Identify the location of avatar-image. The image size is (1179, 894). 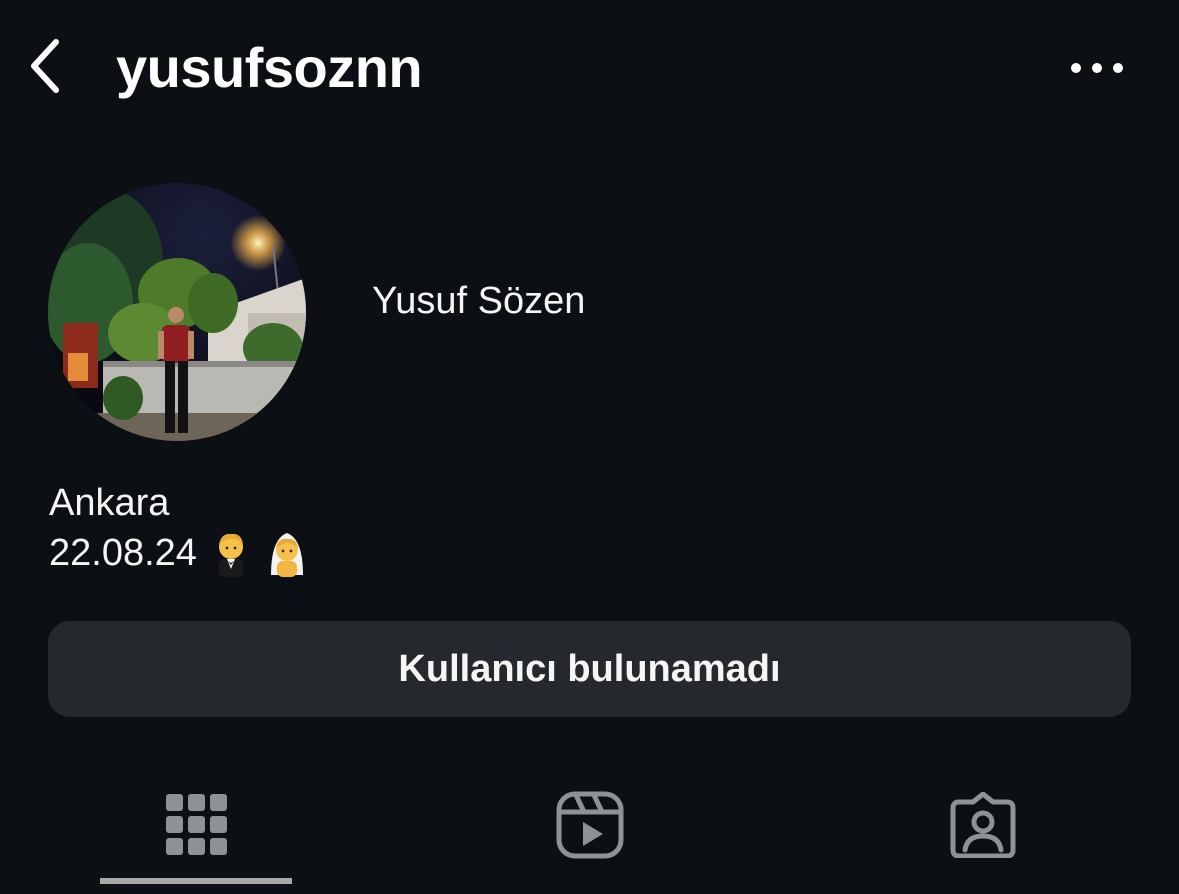
(177, 312).